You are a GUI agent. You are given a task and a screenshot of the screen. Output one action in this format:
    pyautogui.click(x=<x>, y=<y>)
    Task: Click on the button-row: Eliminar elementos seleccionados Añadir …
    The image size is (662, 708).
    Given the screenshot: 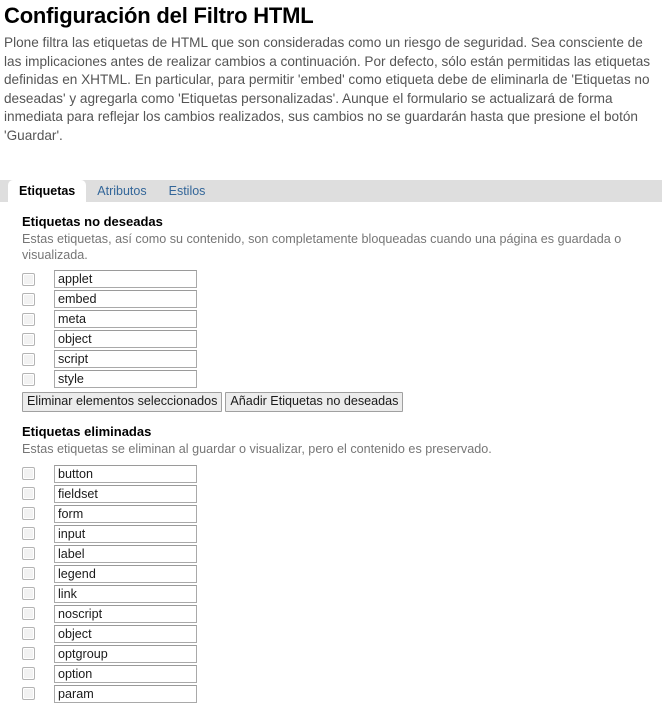 What is the action you would take?
    pyautogui.click(x=342, y=400)
    